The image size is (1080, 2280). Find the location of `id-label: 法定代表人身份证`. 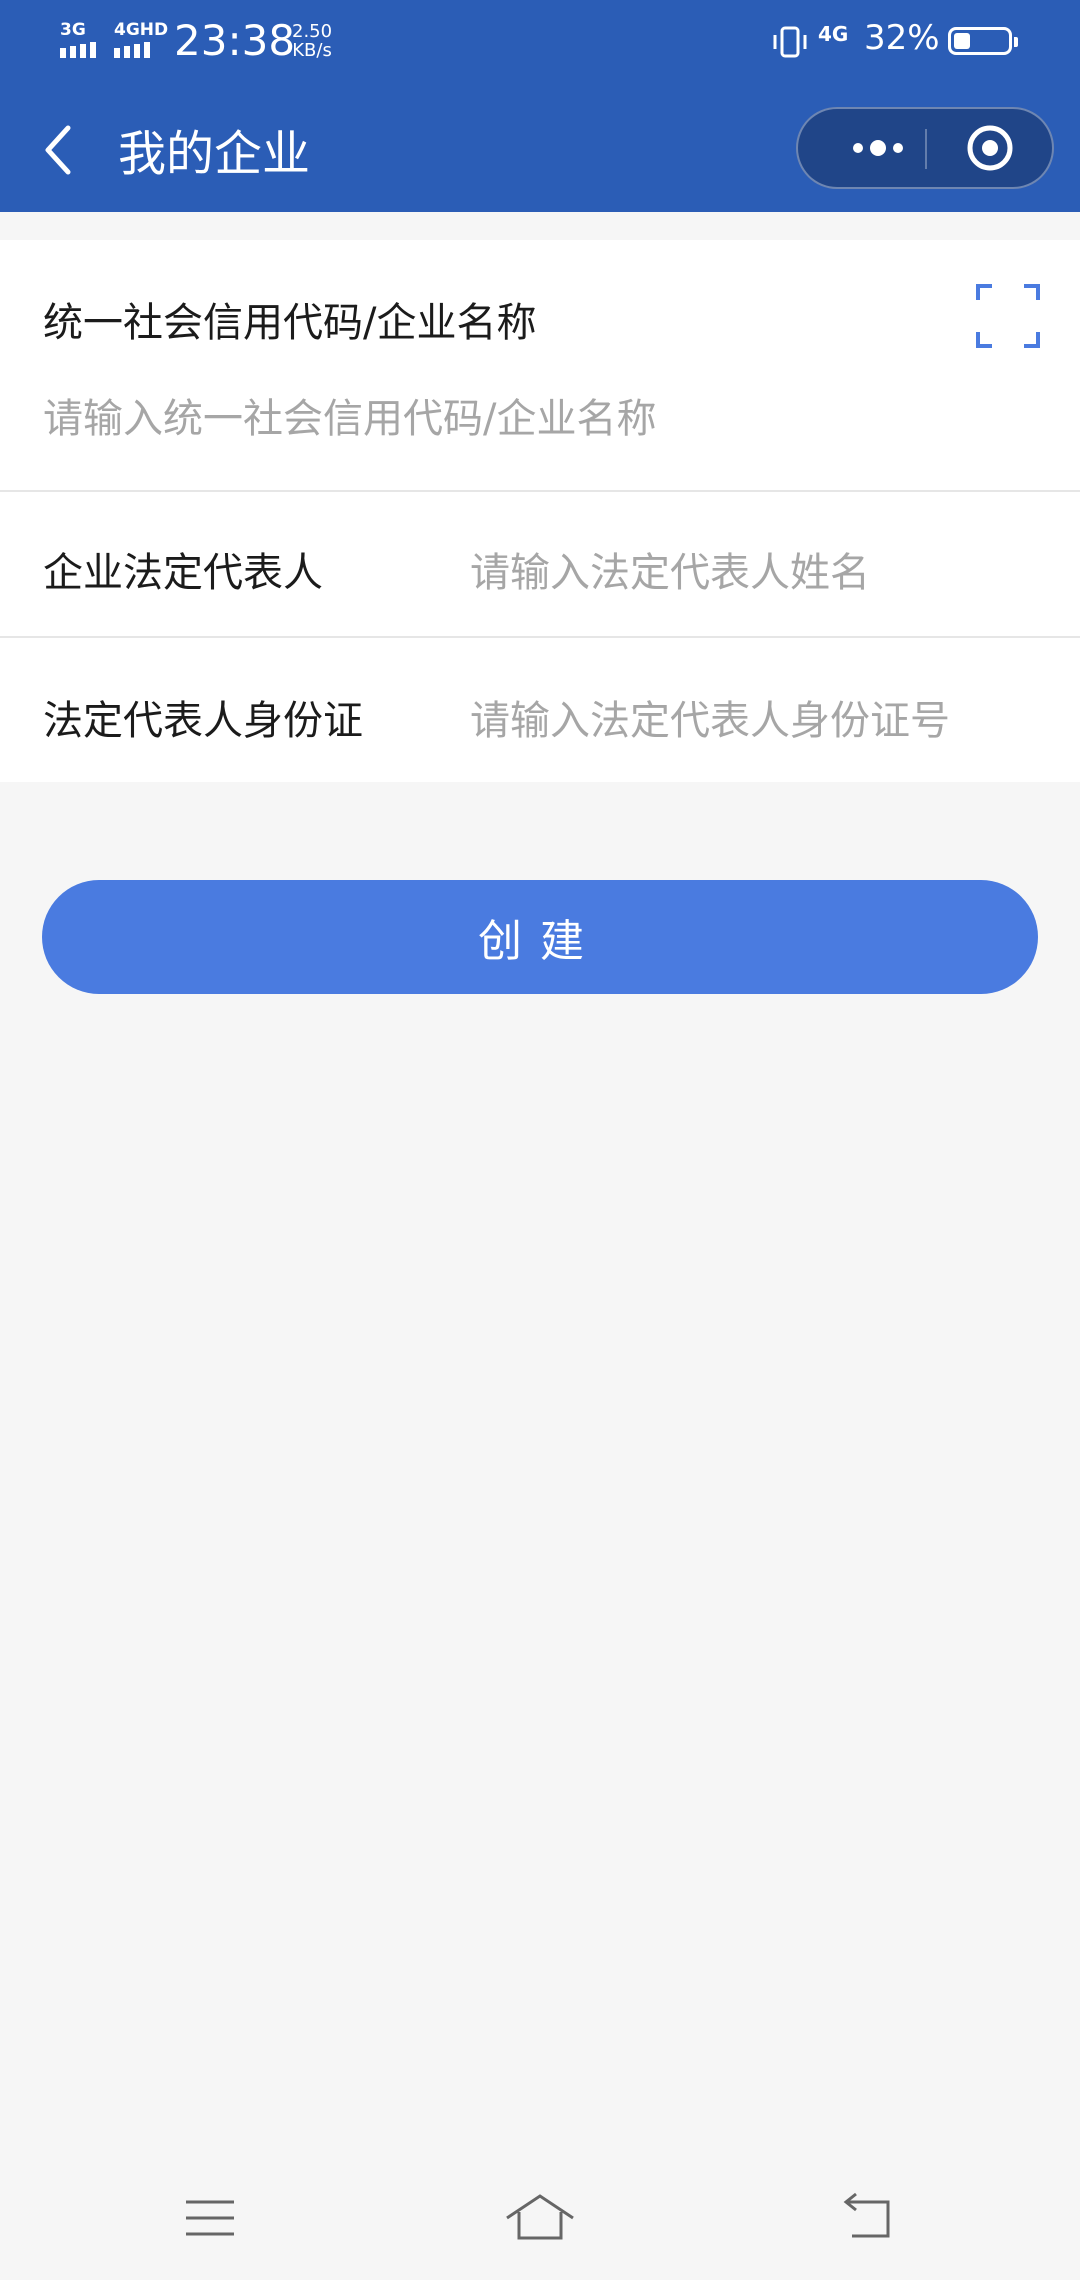

id-label: 法定代表人身份证 is located at coordinates (203, 721).